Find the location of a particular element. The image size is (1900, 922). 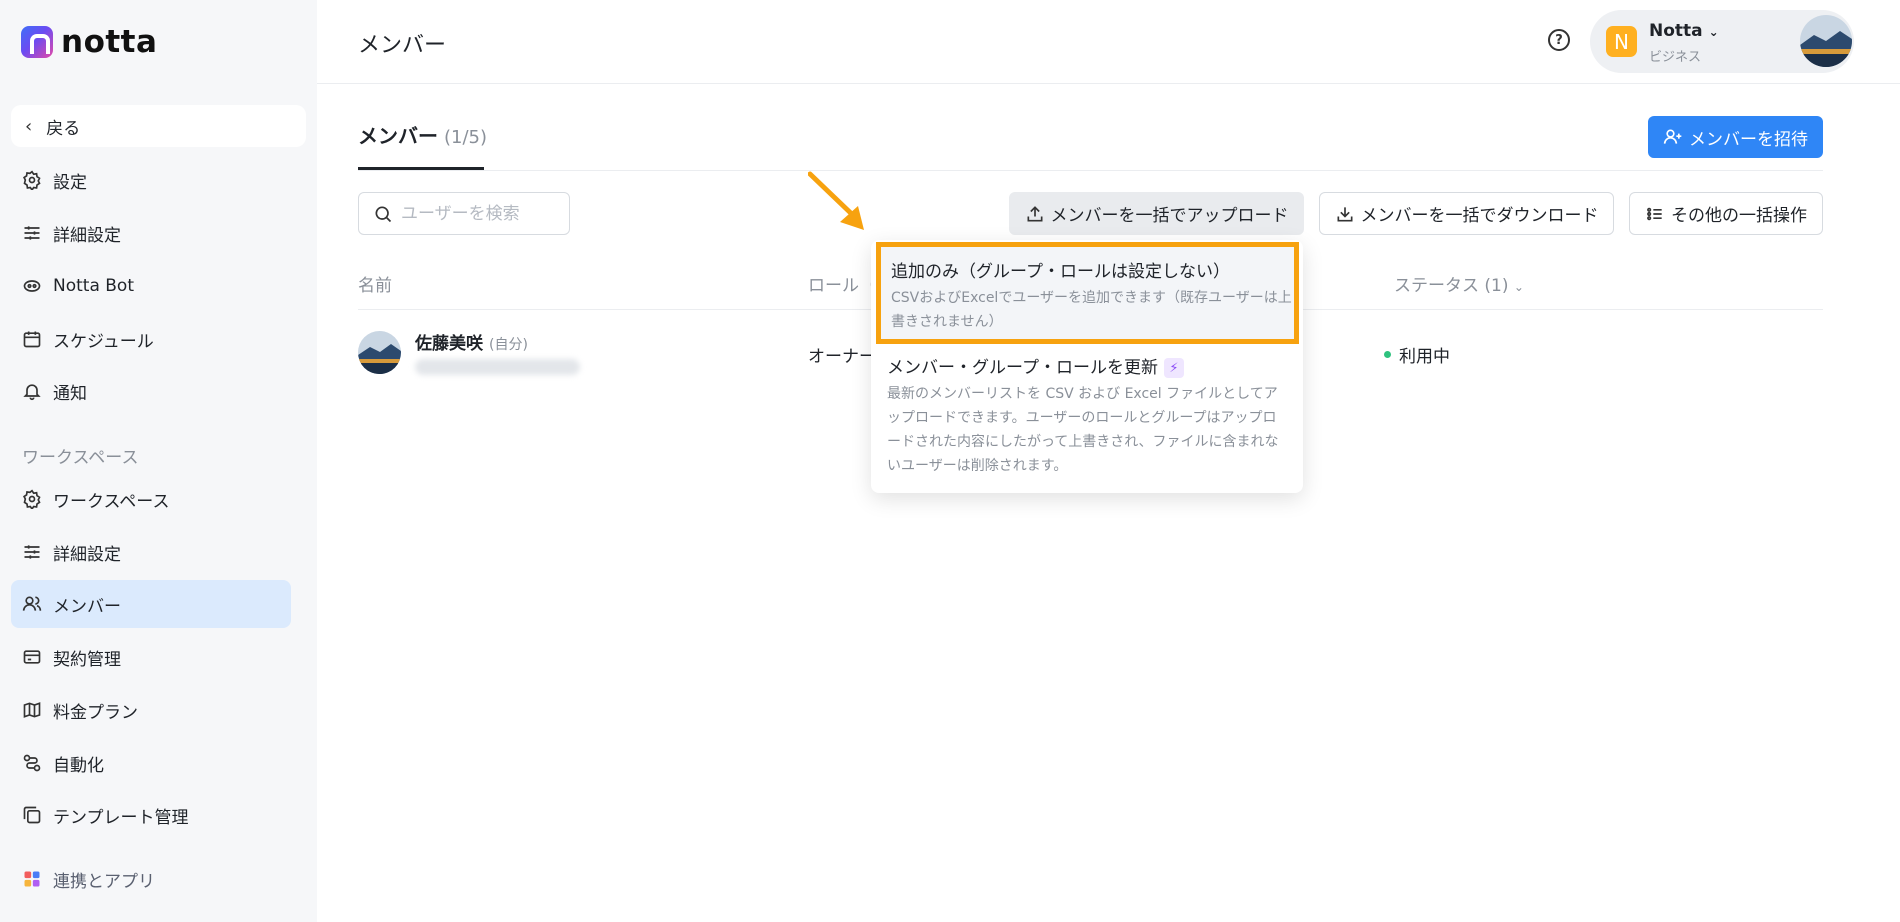

sidebar-item-members: メンバー is located at coordinates (151, 604).